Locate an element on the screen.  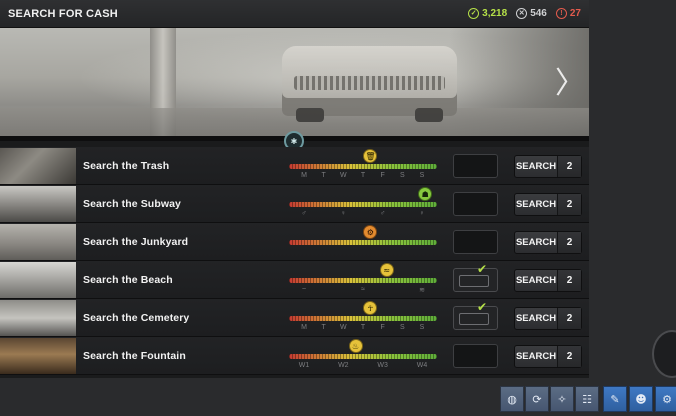
hero-car-grill is located at coordinates (369, 83).